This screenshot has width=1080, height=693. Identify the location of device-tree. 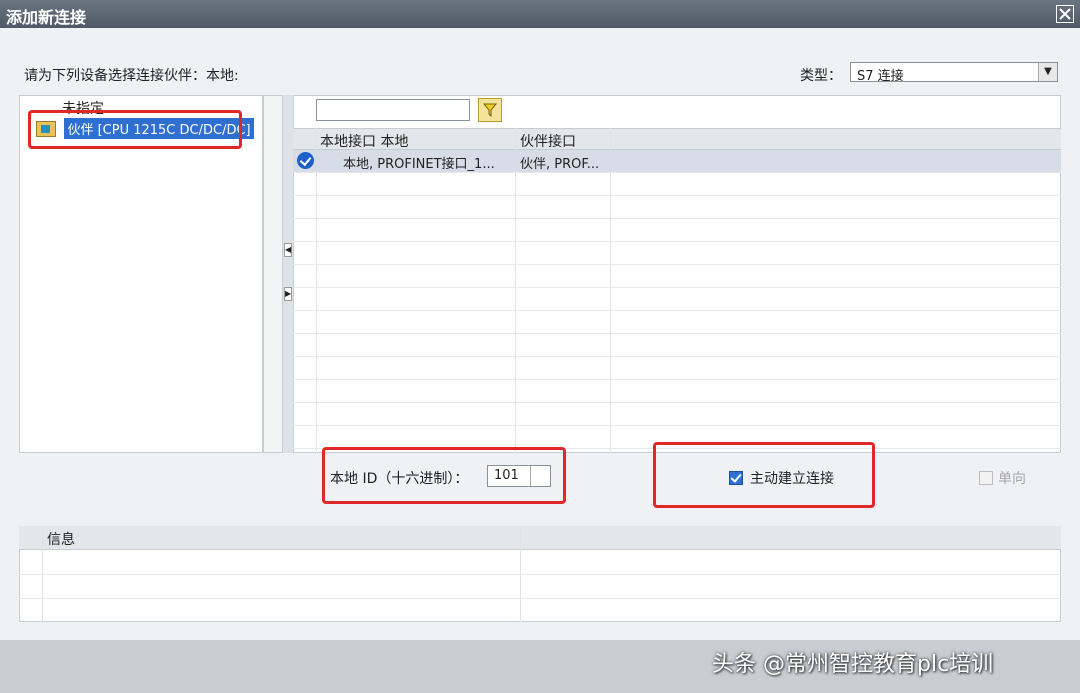
(141, 274).